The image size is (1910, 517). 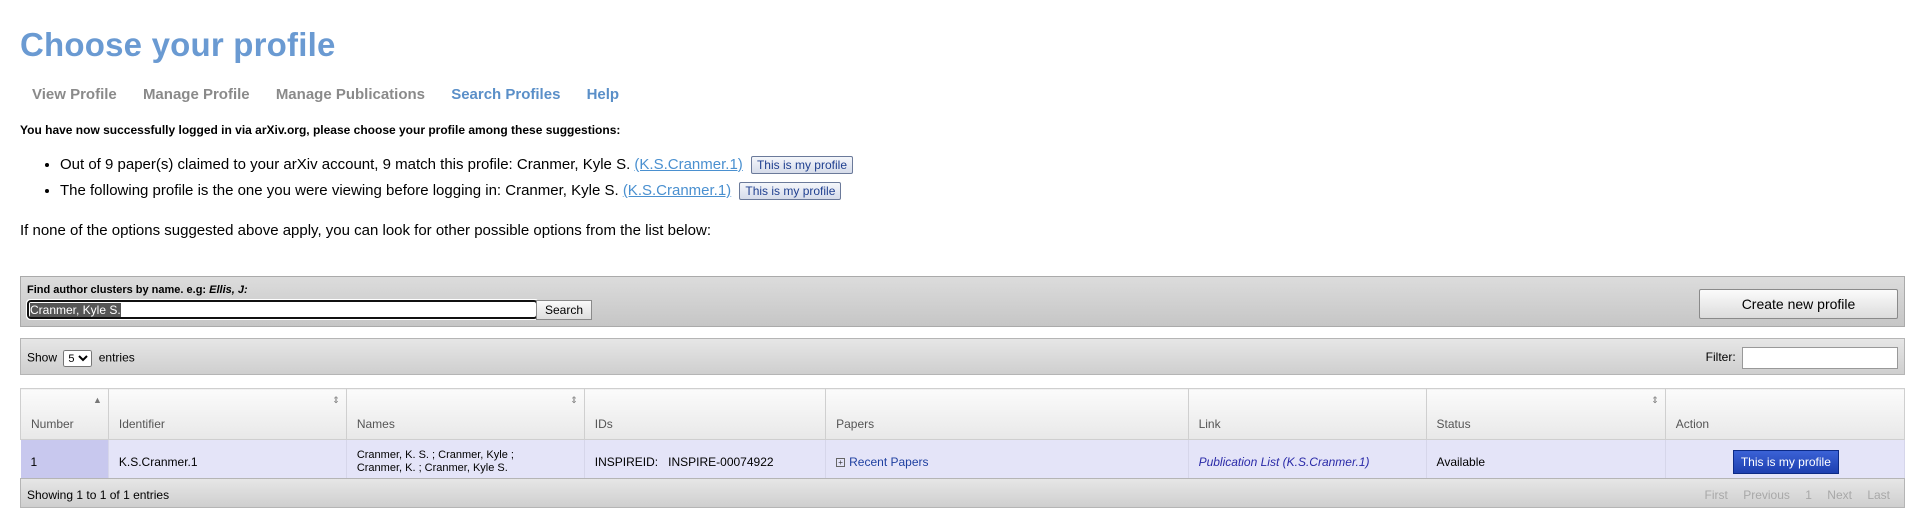 What do you see at coordinates (78, 358) in the screenshot?
I see `entries-select: 5` at bounding box center [78, 358].